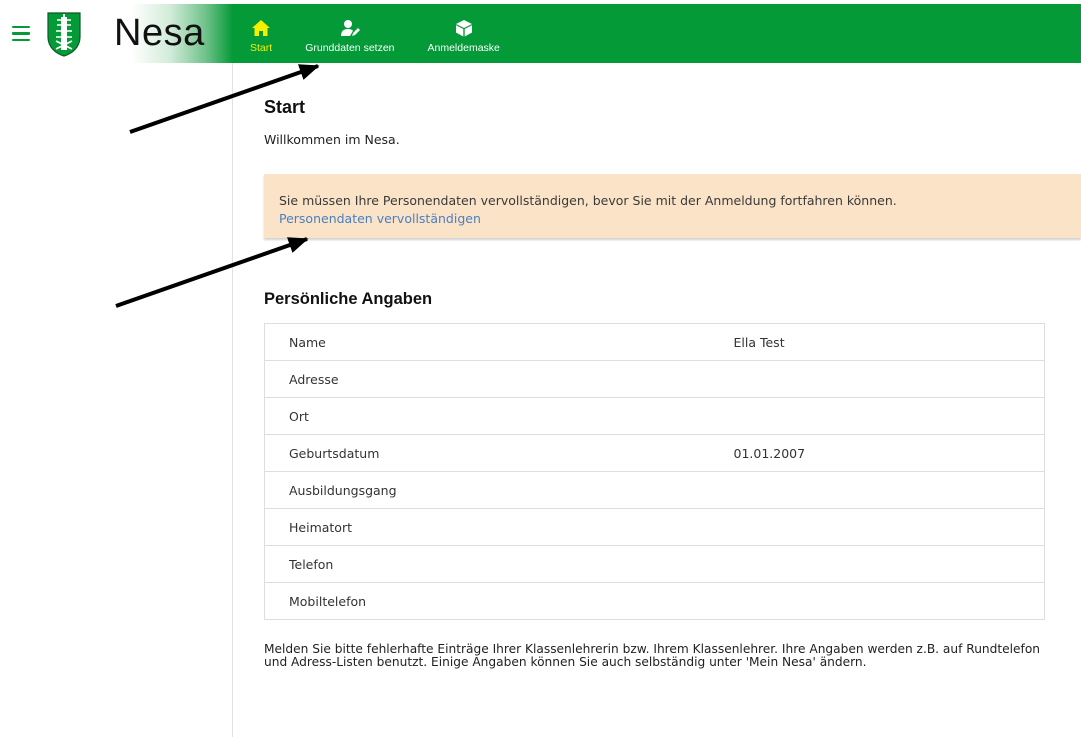 This screenshot has width=1081, height=737. I want to click on nav-item-start: Start, so click(261, 36).